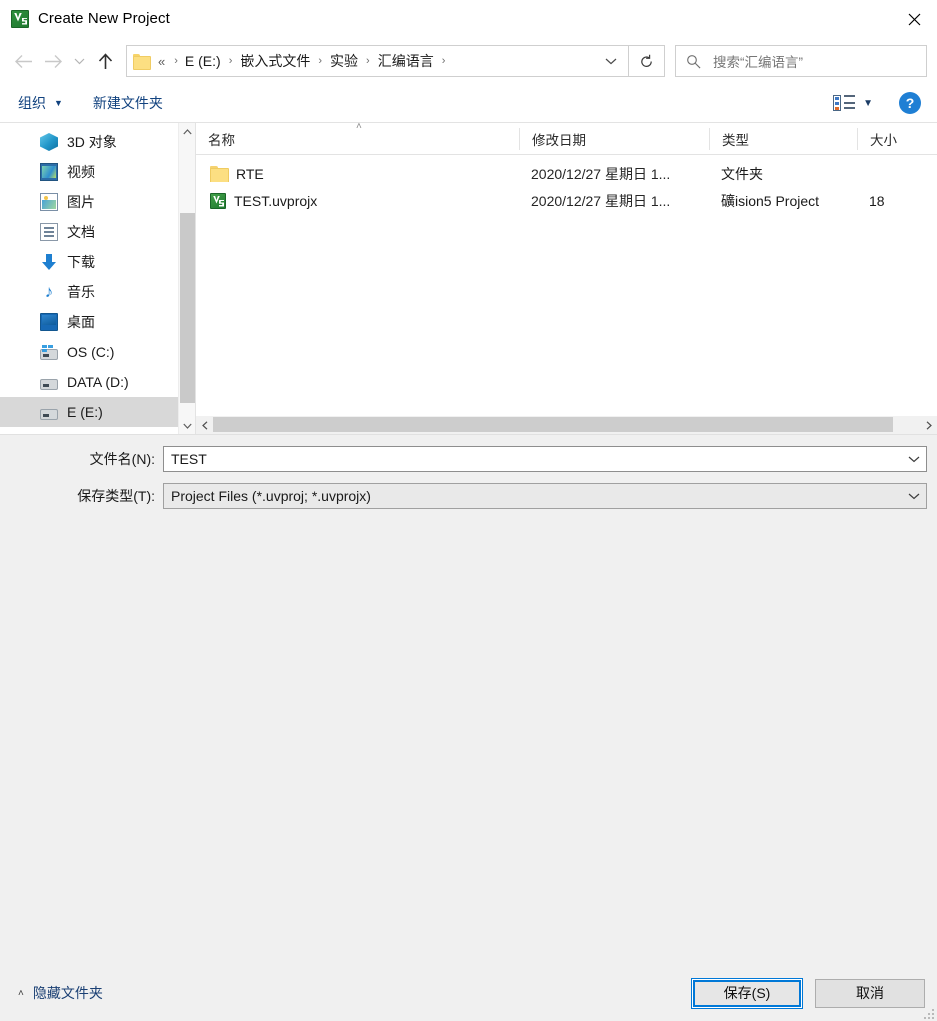 The image size is (937, 1021). I want to click on sidebar-scroll-thumb, so click(187, 308).